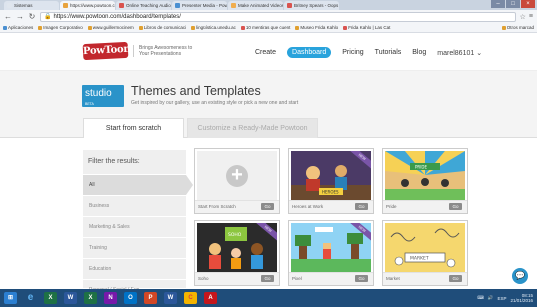 The height and width of the screenshot is (307, 537). Describe the element at coordinates (133, 128) in the screenshot. I see `tab-start-from-scratch: Start from scratch` at that location.